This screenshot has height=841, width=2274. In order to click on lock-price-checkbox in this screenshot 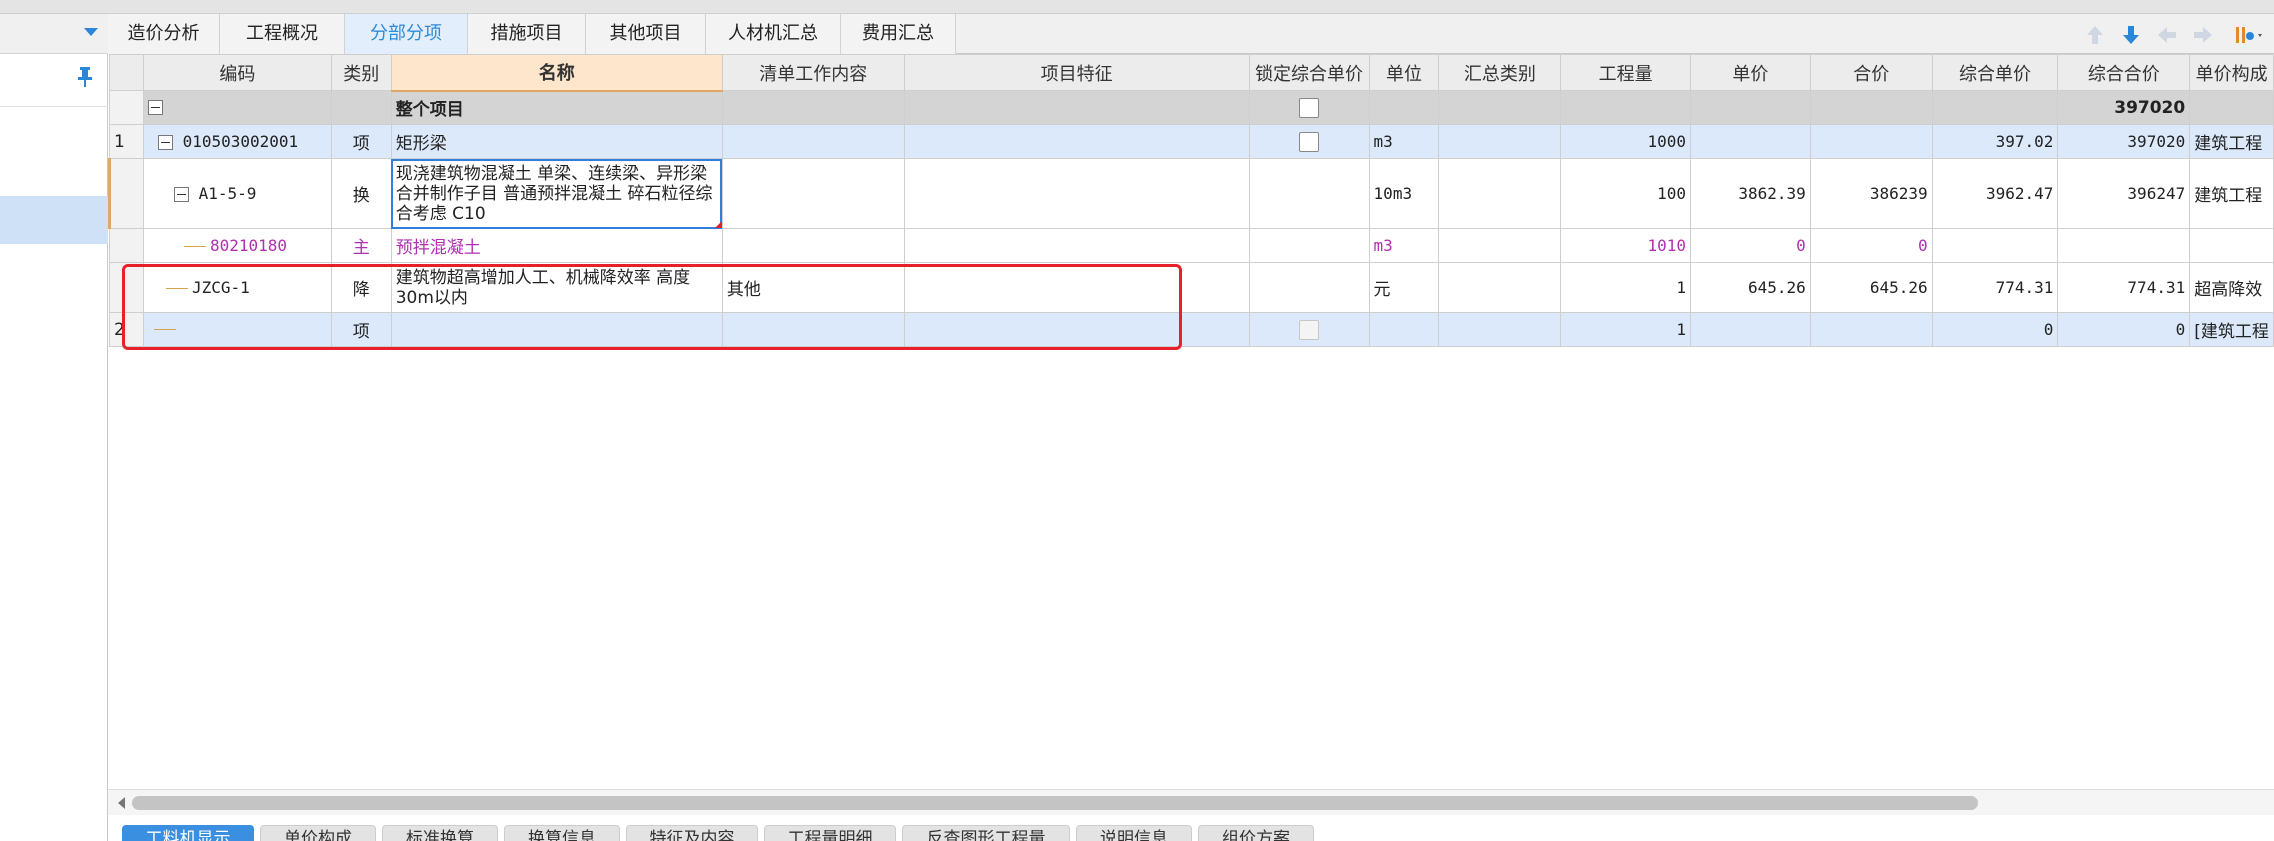, I will do `click(1309, 329)`.